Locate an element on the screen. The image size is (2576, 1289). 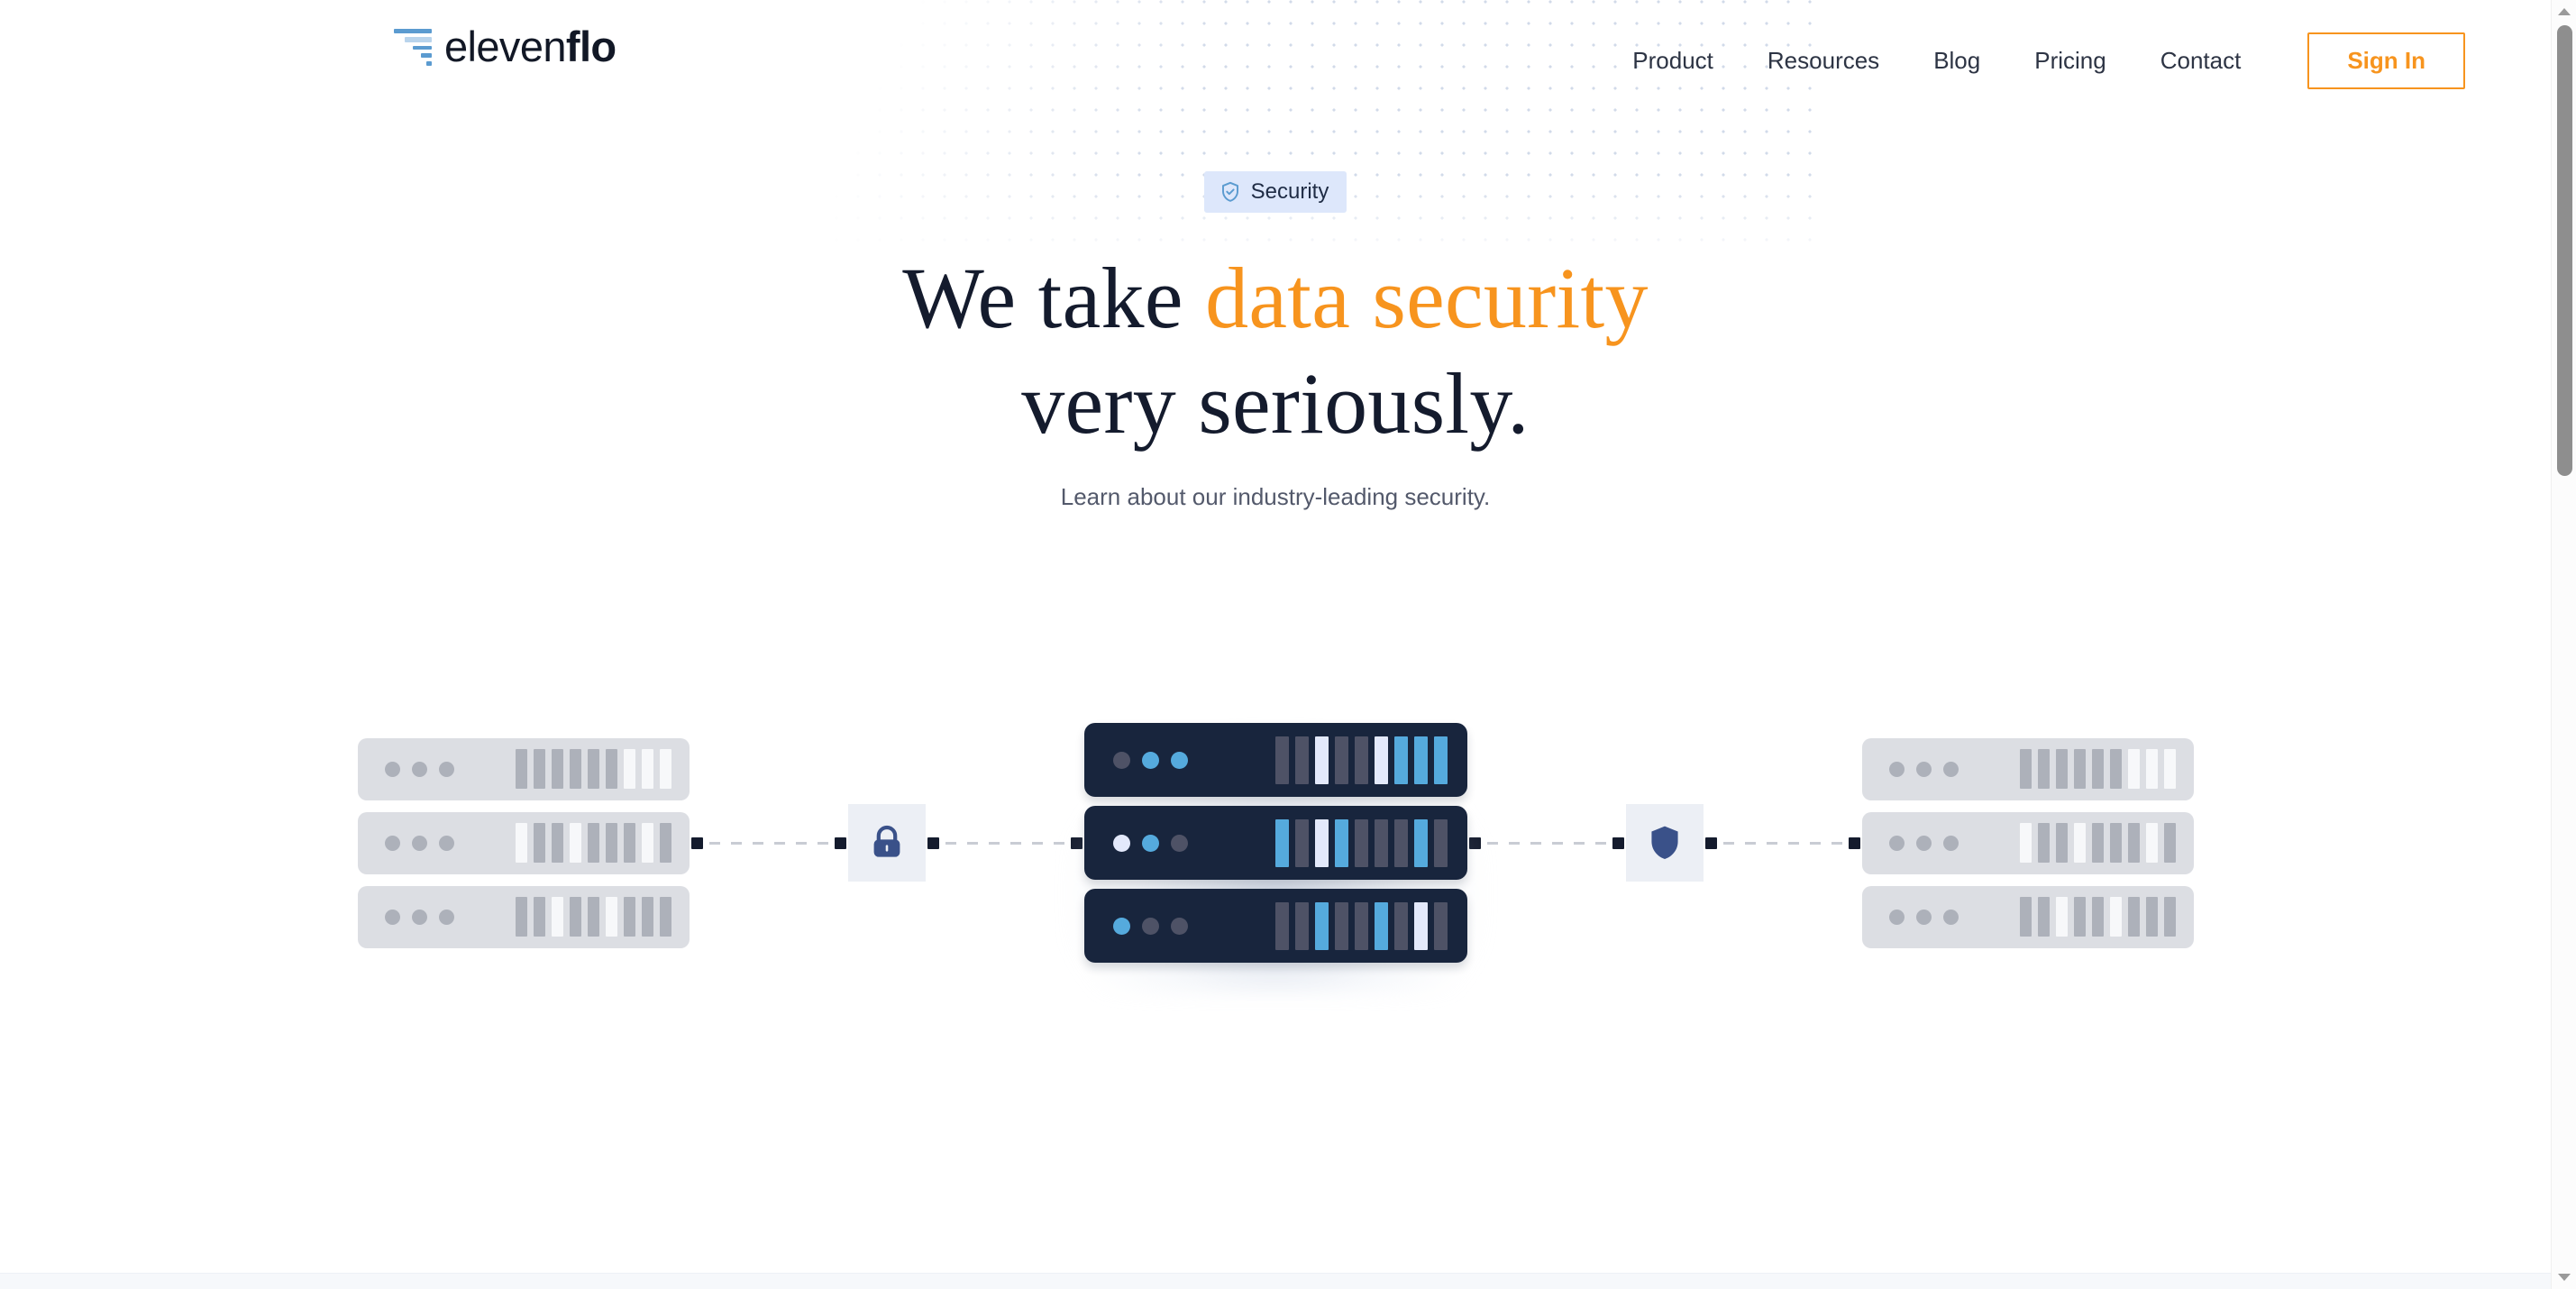
brand-name-light: eleven is located at coordinates (505, 46).